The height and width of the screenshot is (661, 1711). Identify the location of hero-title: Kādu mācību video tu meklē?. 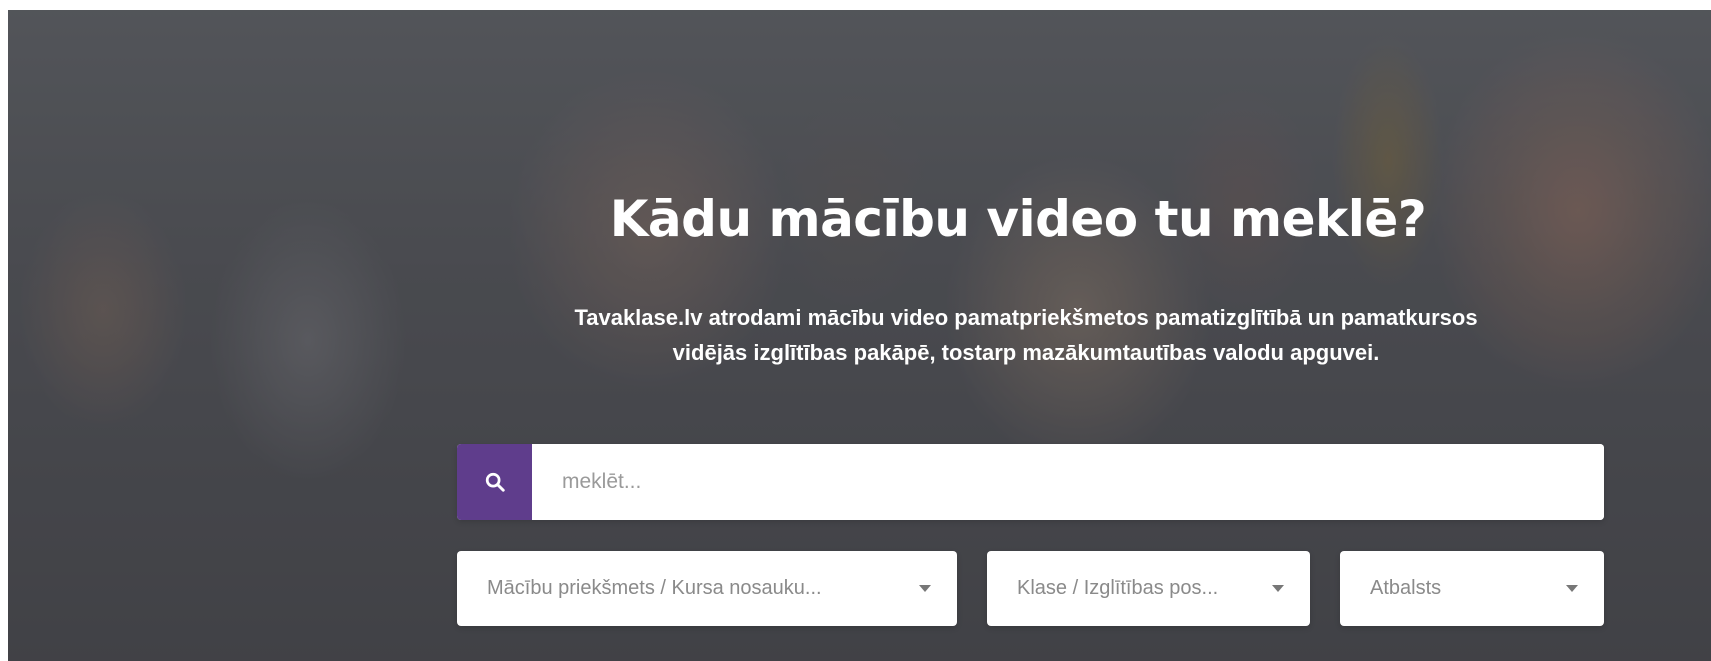
(1018, 219).